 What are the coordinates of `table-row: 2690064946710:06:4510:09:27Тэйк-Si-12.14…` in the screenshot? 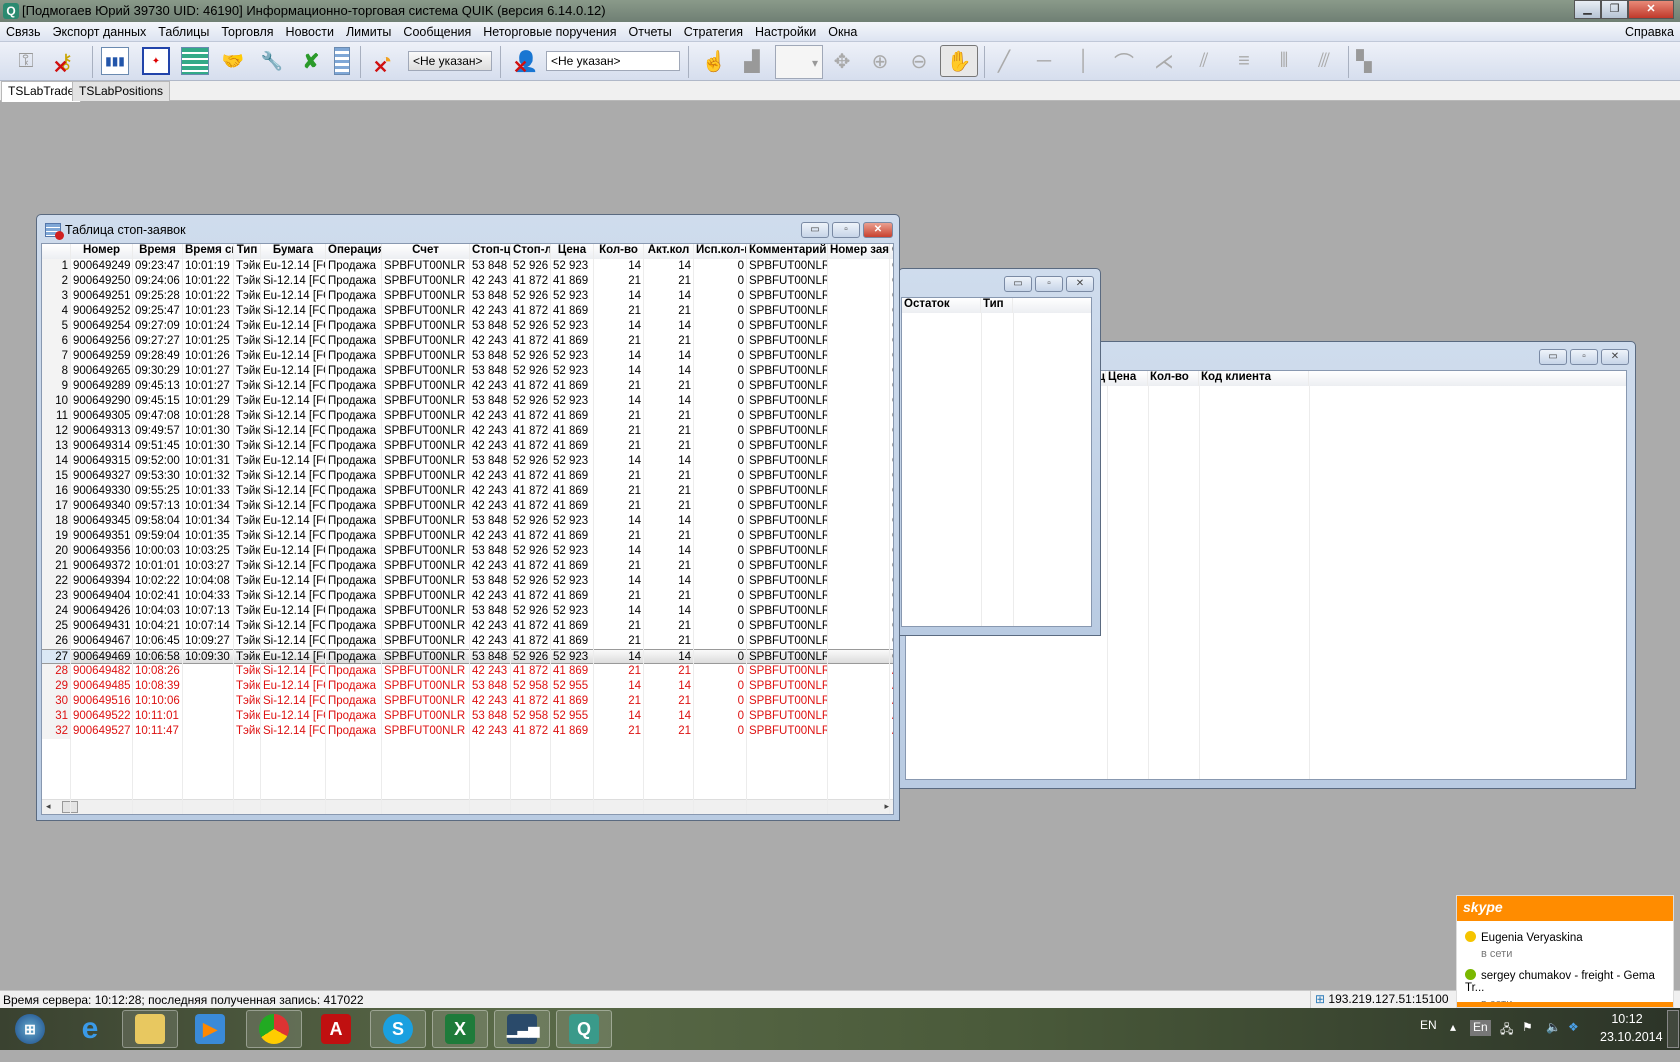 It's located at (467, 641).